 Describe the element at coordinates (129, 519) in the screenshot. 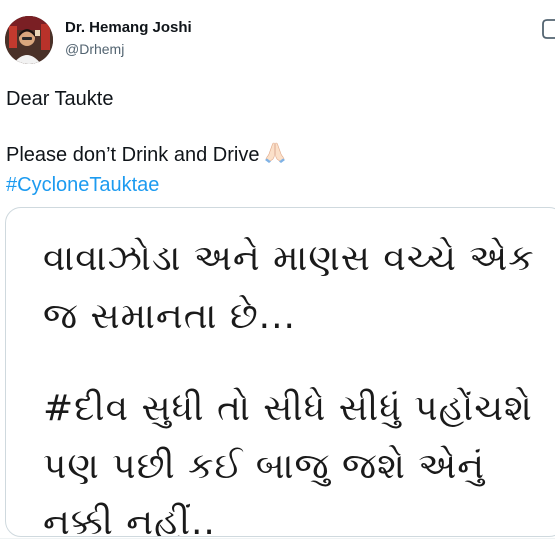

I see `media-text-line: નક્કી નહીં..` at that location.